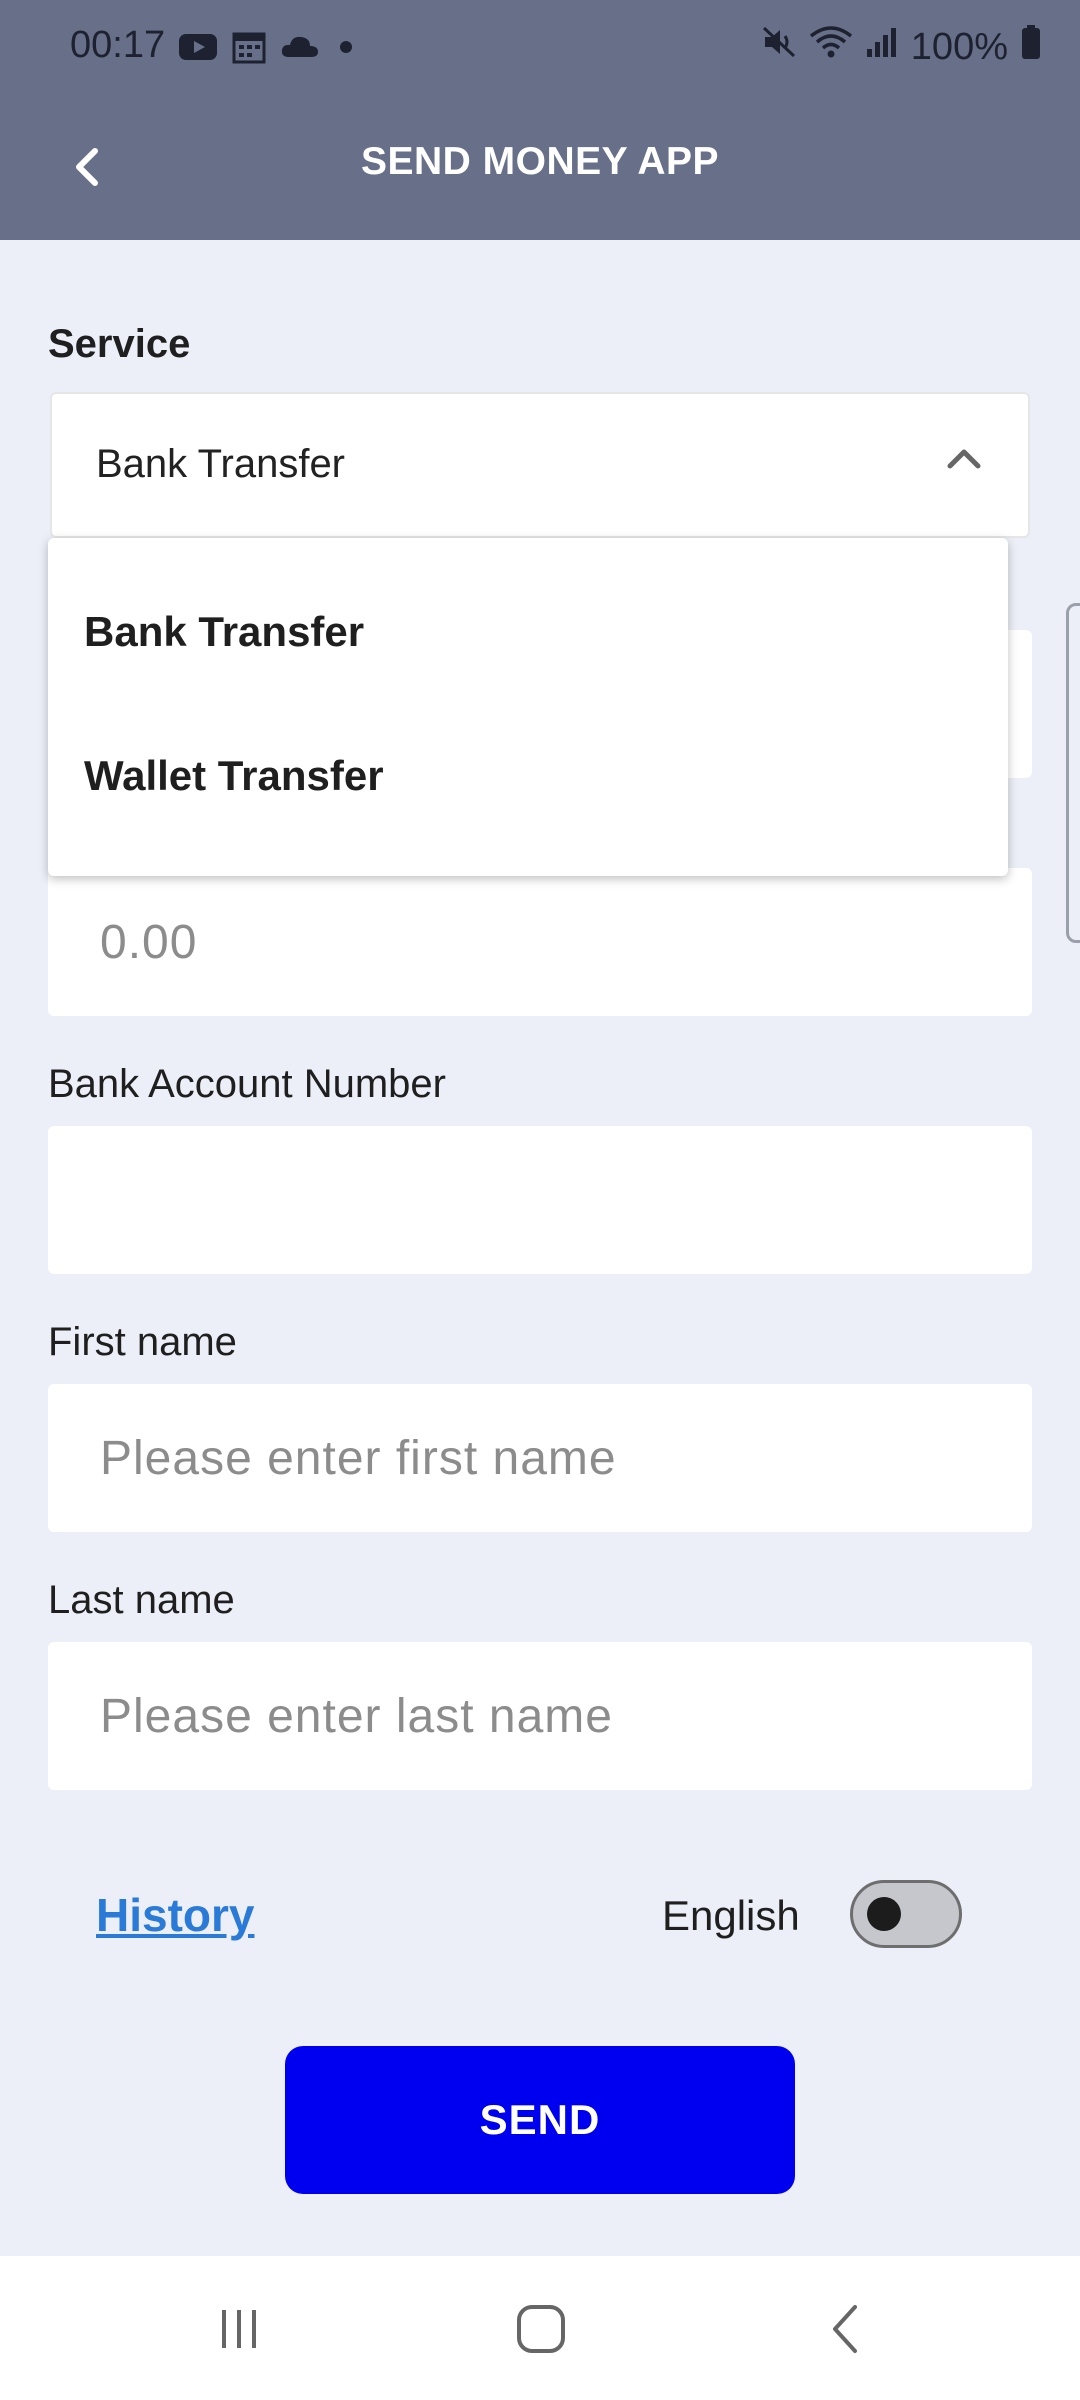  I want to click on nav-back-button, so click(845, 2331).